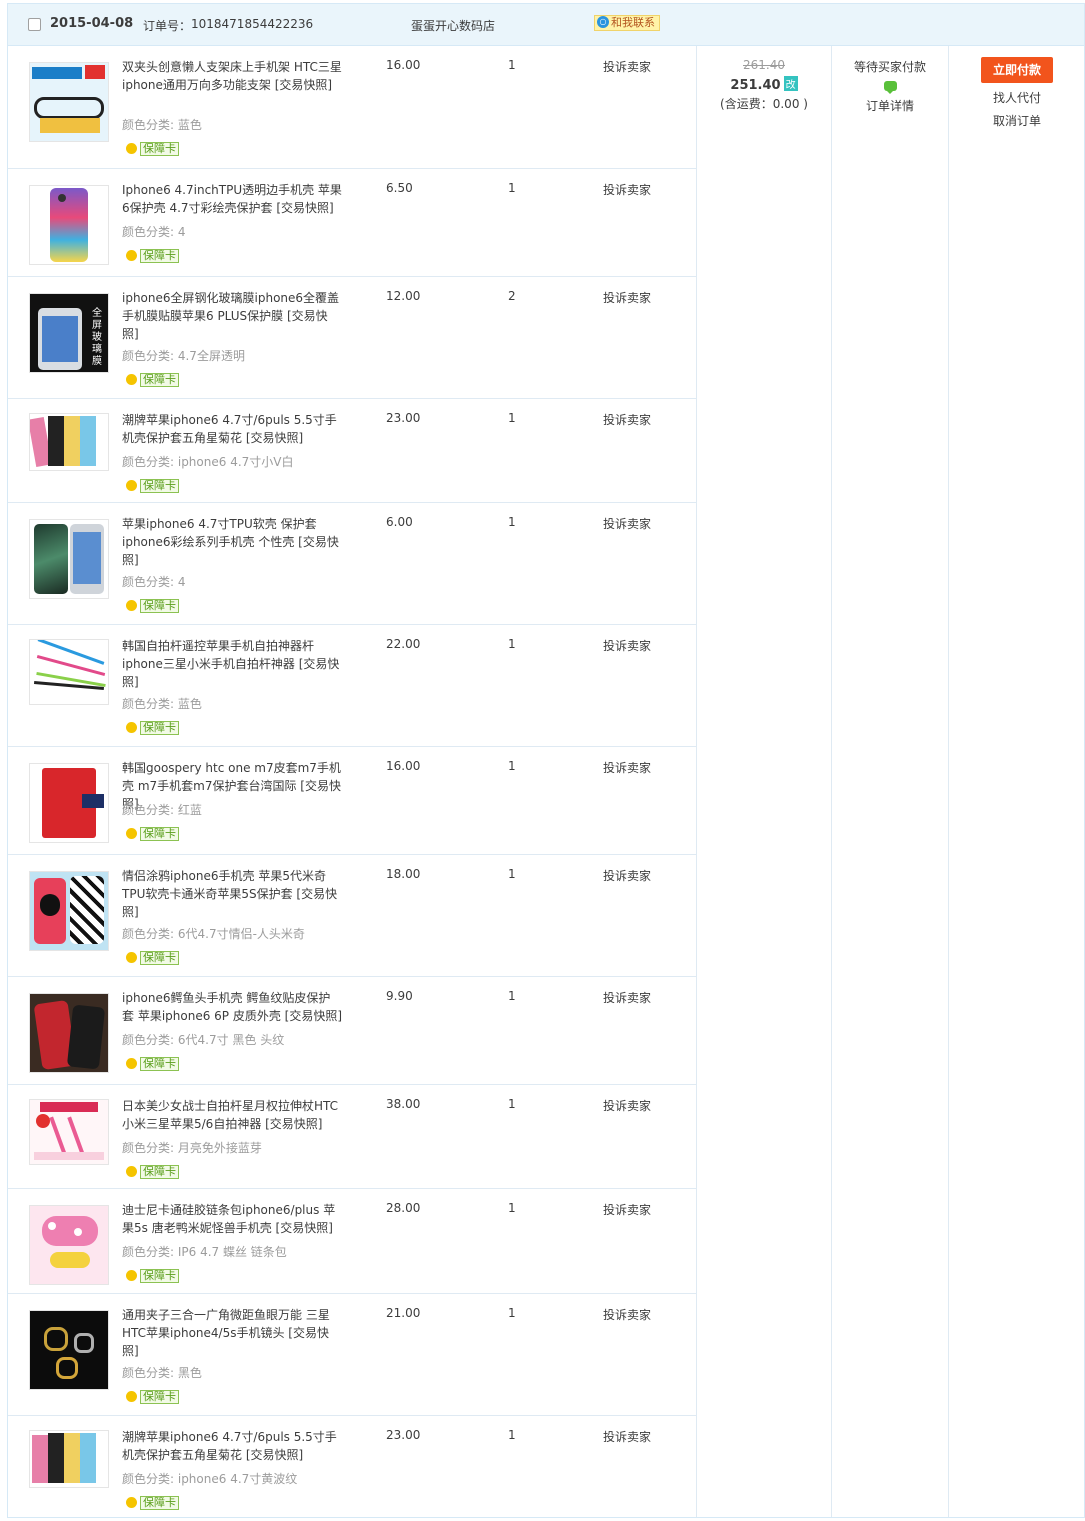  What do you see at coordinates (232, 1115) in the screenshot?
I see `product-title-link: 日本美少女战士自拍杆星月权拉伸杖HTC小米三星苹果5/6自拍神器 [交易快照]` at bounding box center [232, 1115].